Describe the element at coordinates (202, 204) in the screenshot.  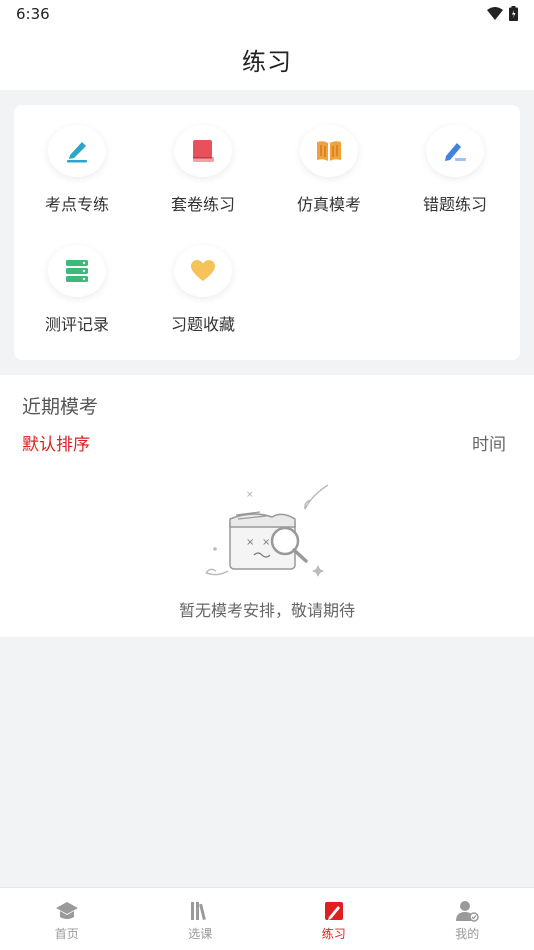
I see `menu-item-label: 套卷练习` at that location.